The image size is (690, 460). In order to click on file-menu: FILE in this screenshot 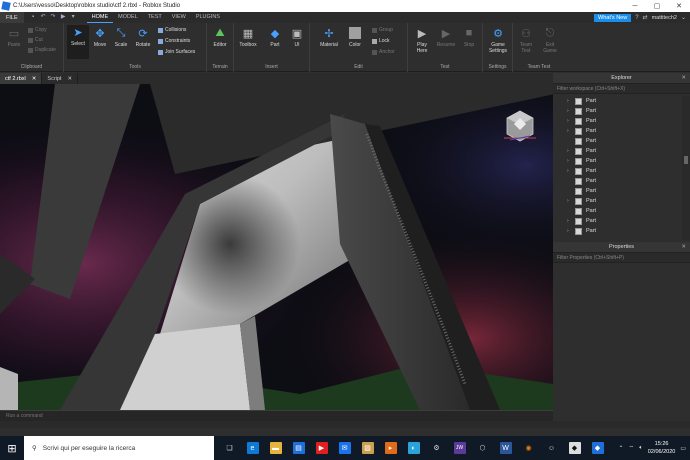, I will do `click(12, 17)`.